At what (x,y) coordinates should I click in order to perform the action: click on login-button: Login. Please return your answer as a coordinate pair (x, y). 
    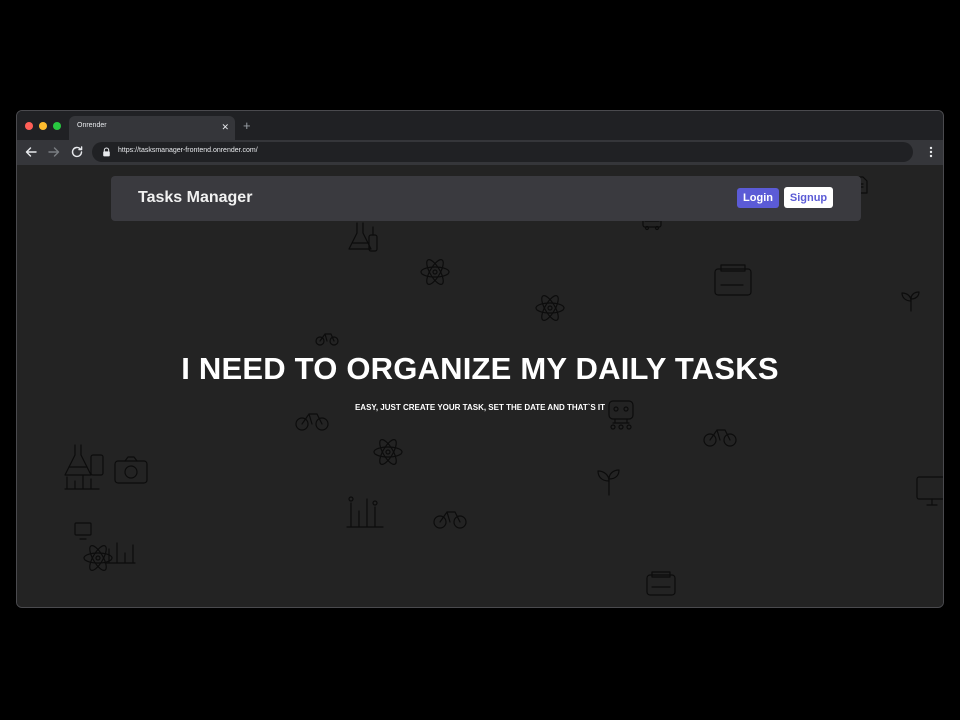
    Looking at the image, I should click on (758, 198).